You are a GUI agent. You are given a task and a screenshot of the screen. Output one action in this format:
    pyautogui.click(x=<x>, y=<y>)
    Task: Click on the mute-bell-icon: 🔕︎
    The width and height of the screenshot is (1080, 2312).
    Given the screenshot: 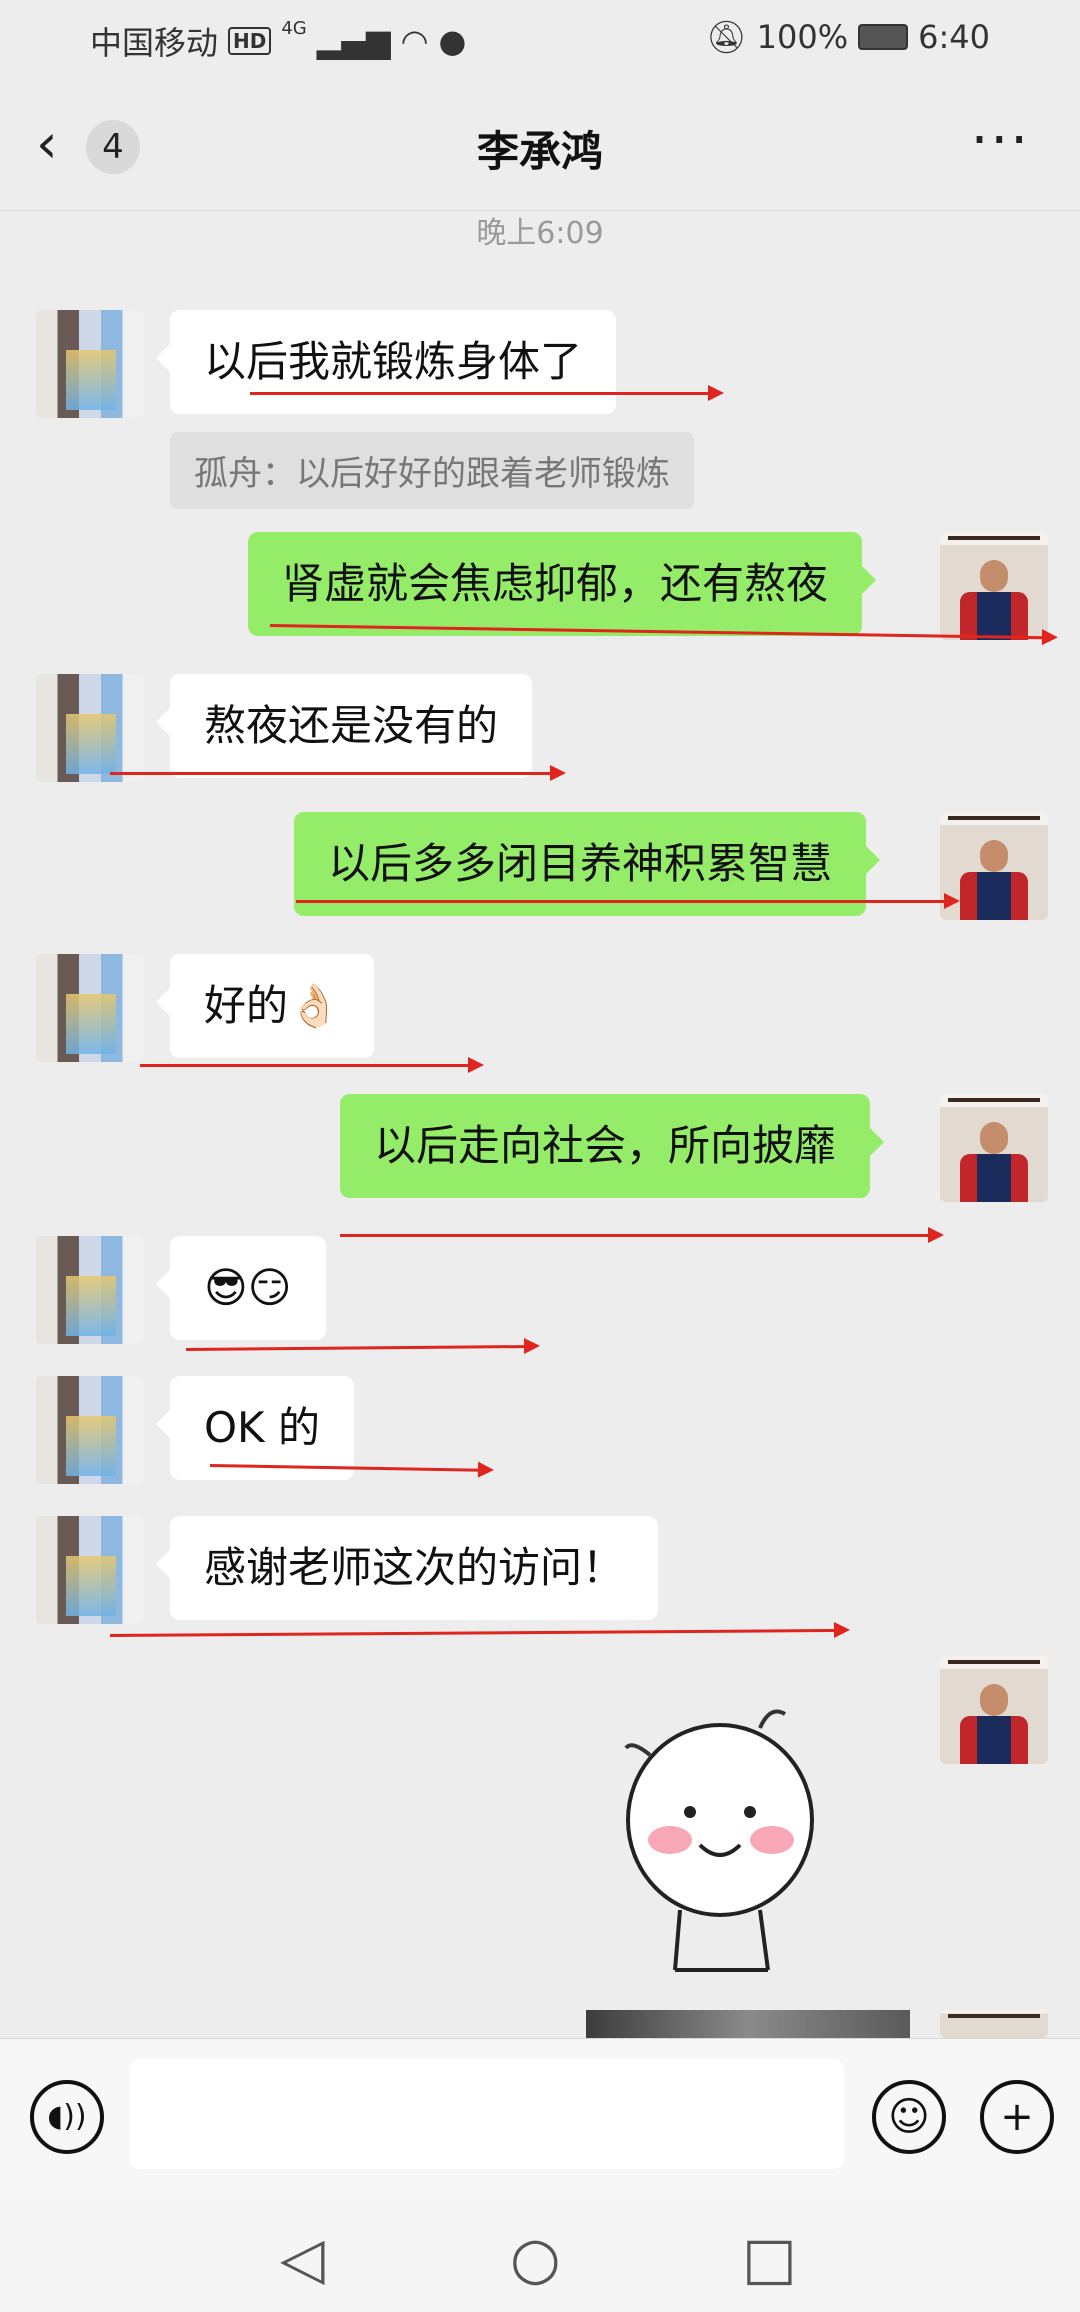 What is the action you would take?
    pyautogui.click(x=726, y=37)
    